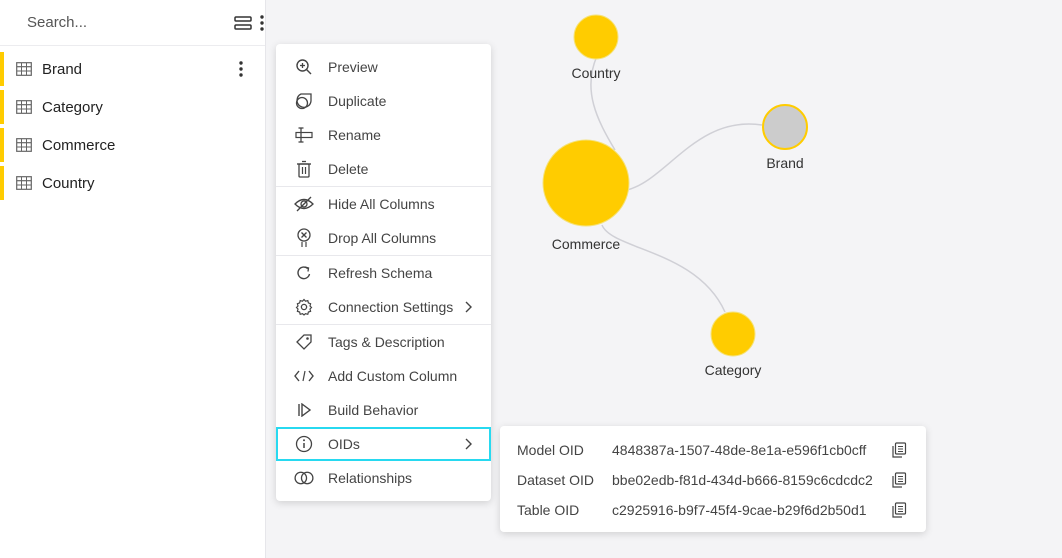 This screenshot has height=558, width=1062. I want to click on menu-item-label: Rename, so click(354, 135).